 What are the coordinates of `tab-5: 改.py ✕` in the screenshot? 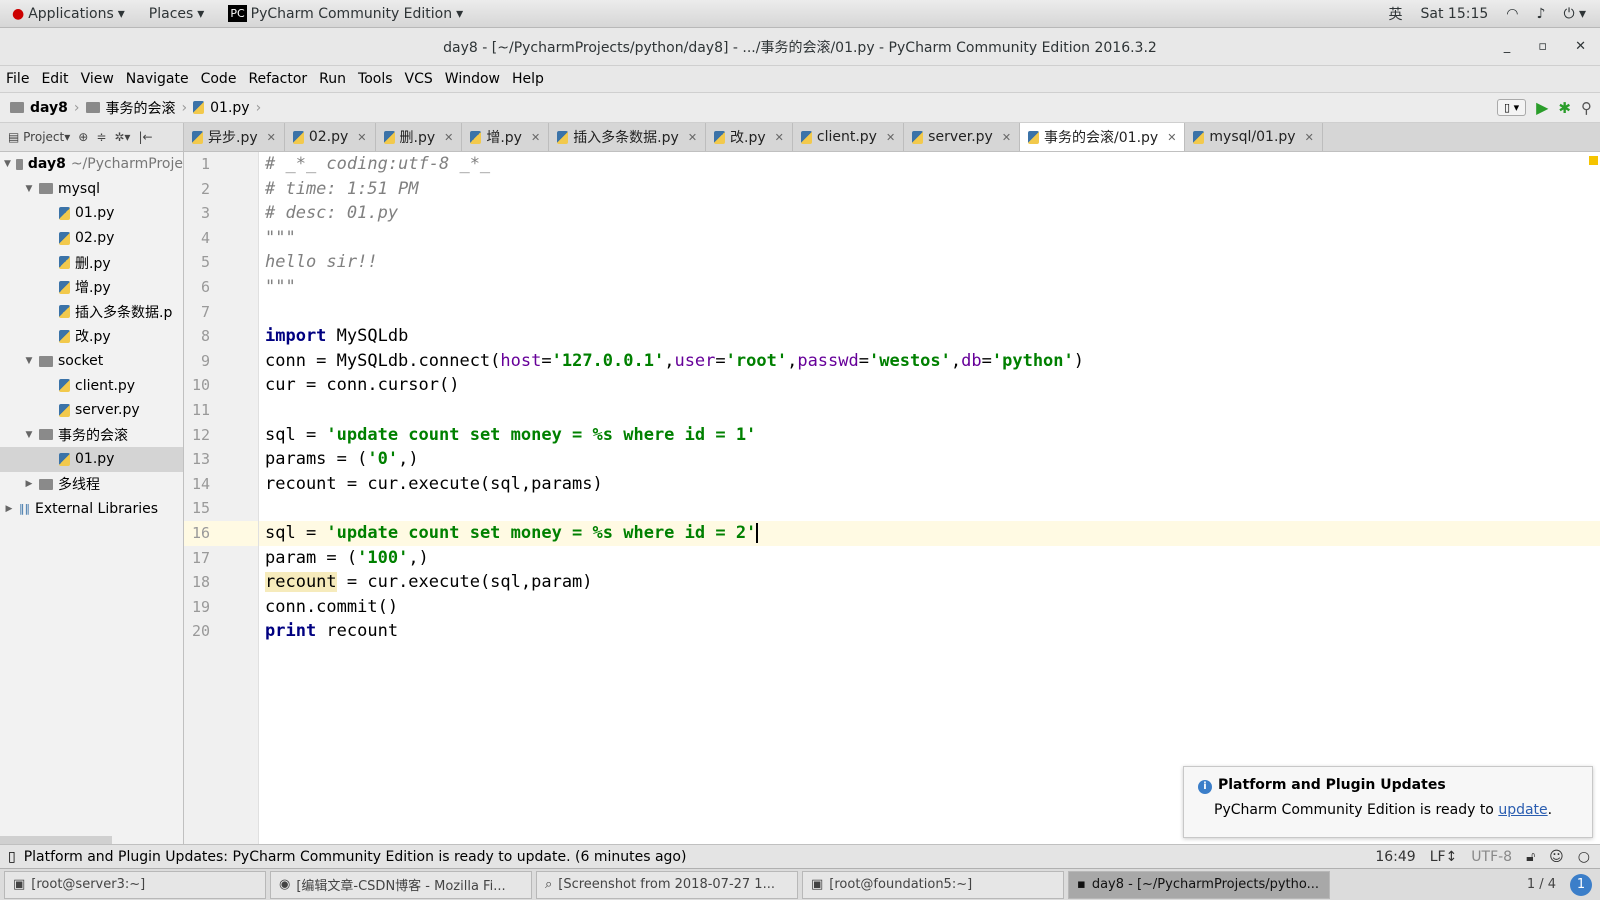 It's located at (749, 137).